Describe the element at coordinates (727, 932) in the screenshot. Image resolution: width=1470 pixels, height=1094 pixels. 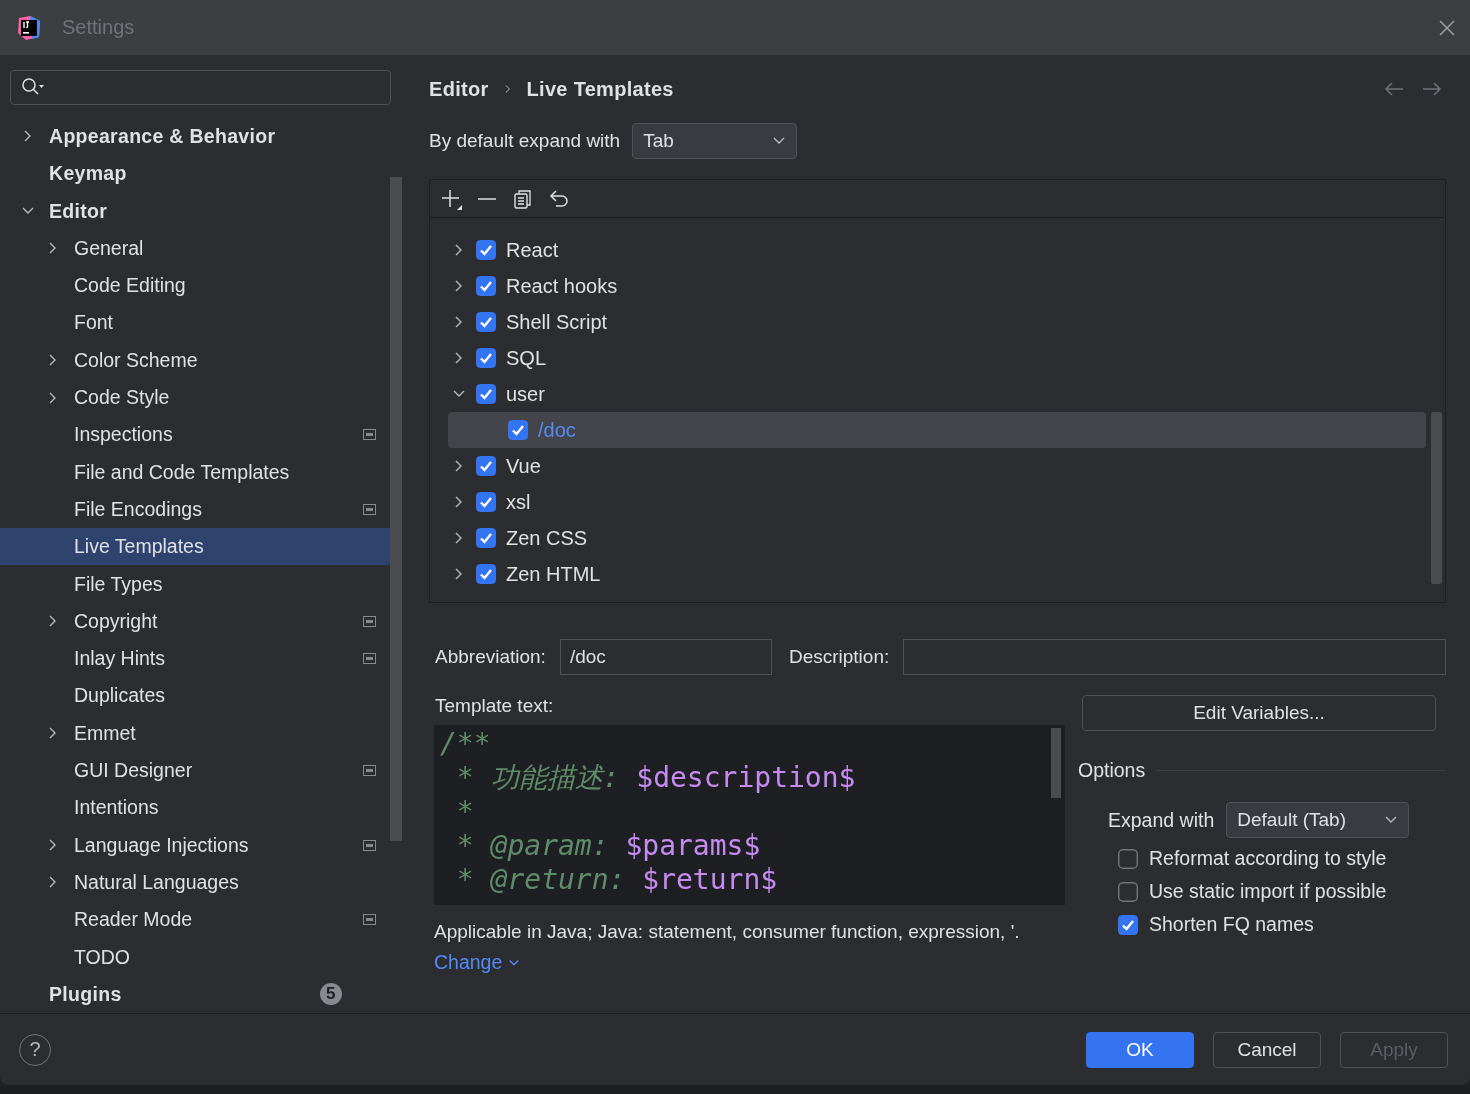
I see `applicable-contexts-text: Applicable in Java; Java: statement, consumer function, expression, '.` at that location.